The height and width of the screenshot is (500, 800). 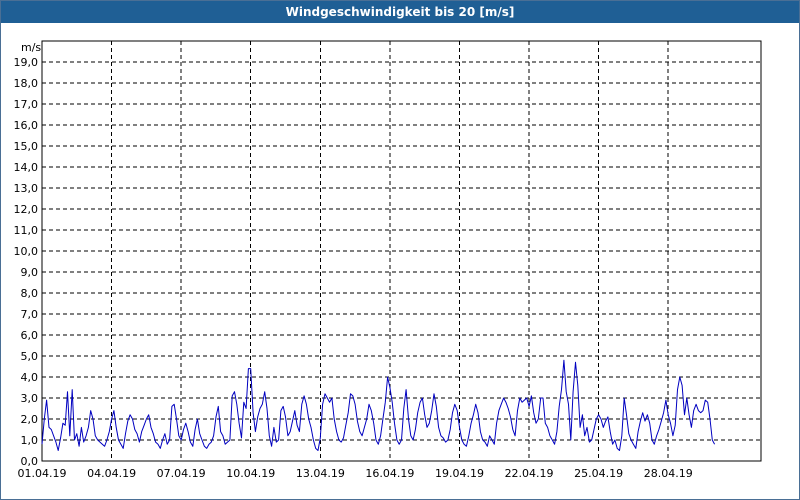 What do you see at coordinates (30, 314) in the screenshot?
I see `y-tick-label: 7,0` at bounding box center [30, 314].